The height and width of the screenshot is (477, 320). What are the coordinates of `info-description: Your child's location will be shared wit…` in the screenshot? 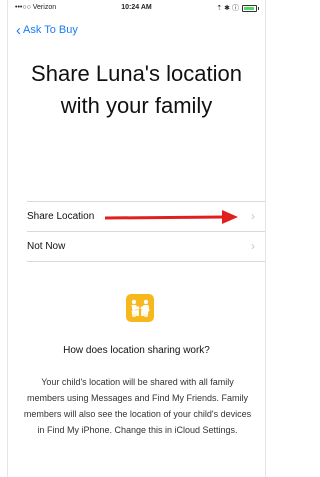 It's located at (137, 406).